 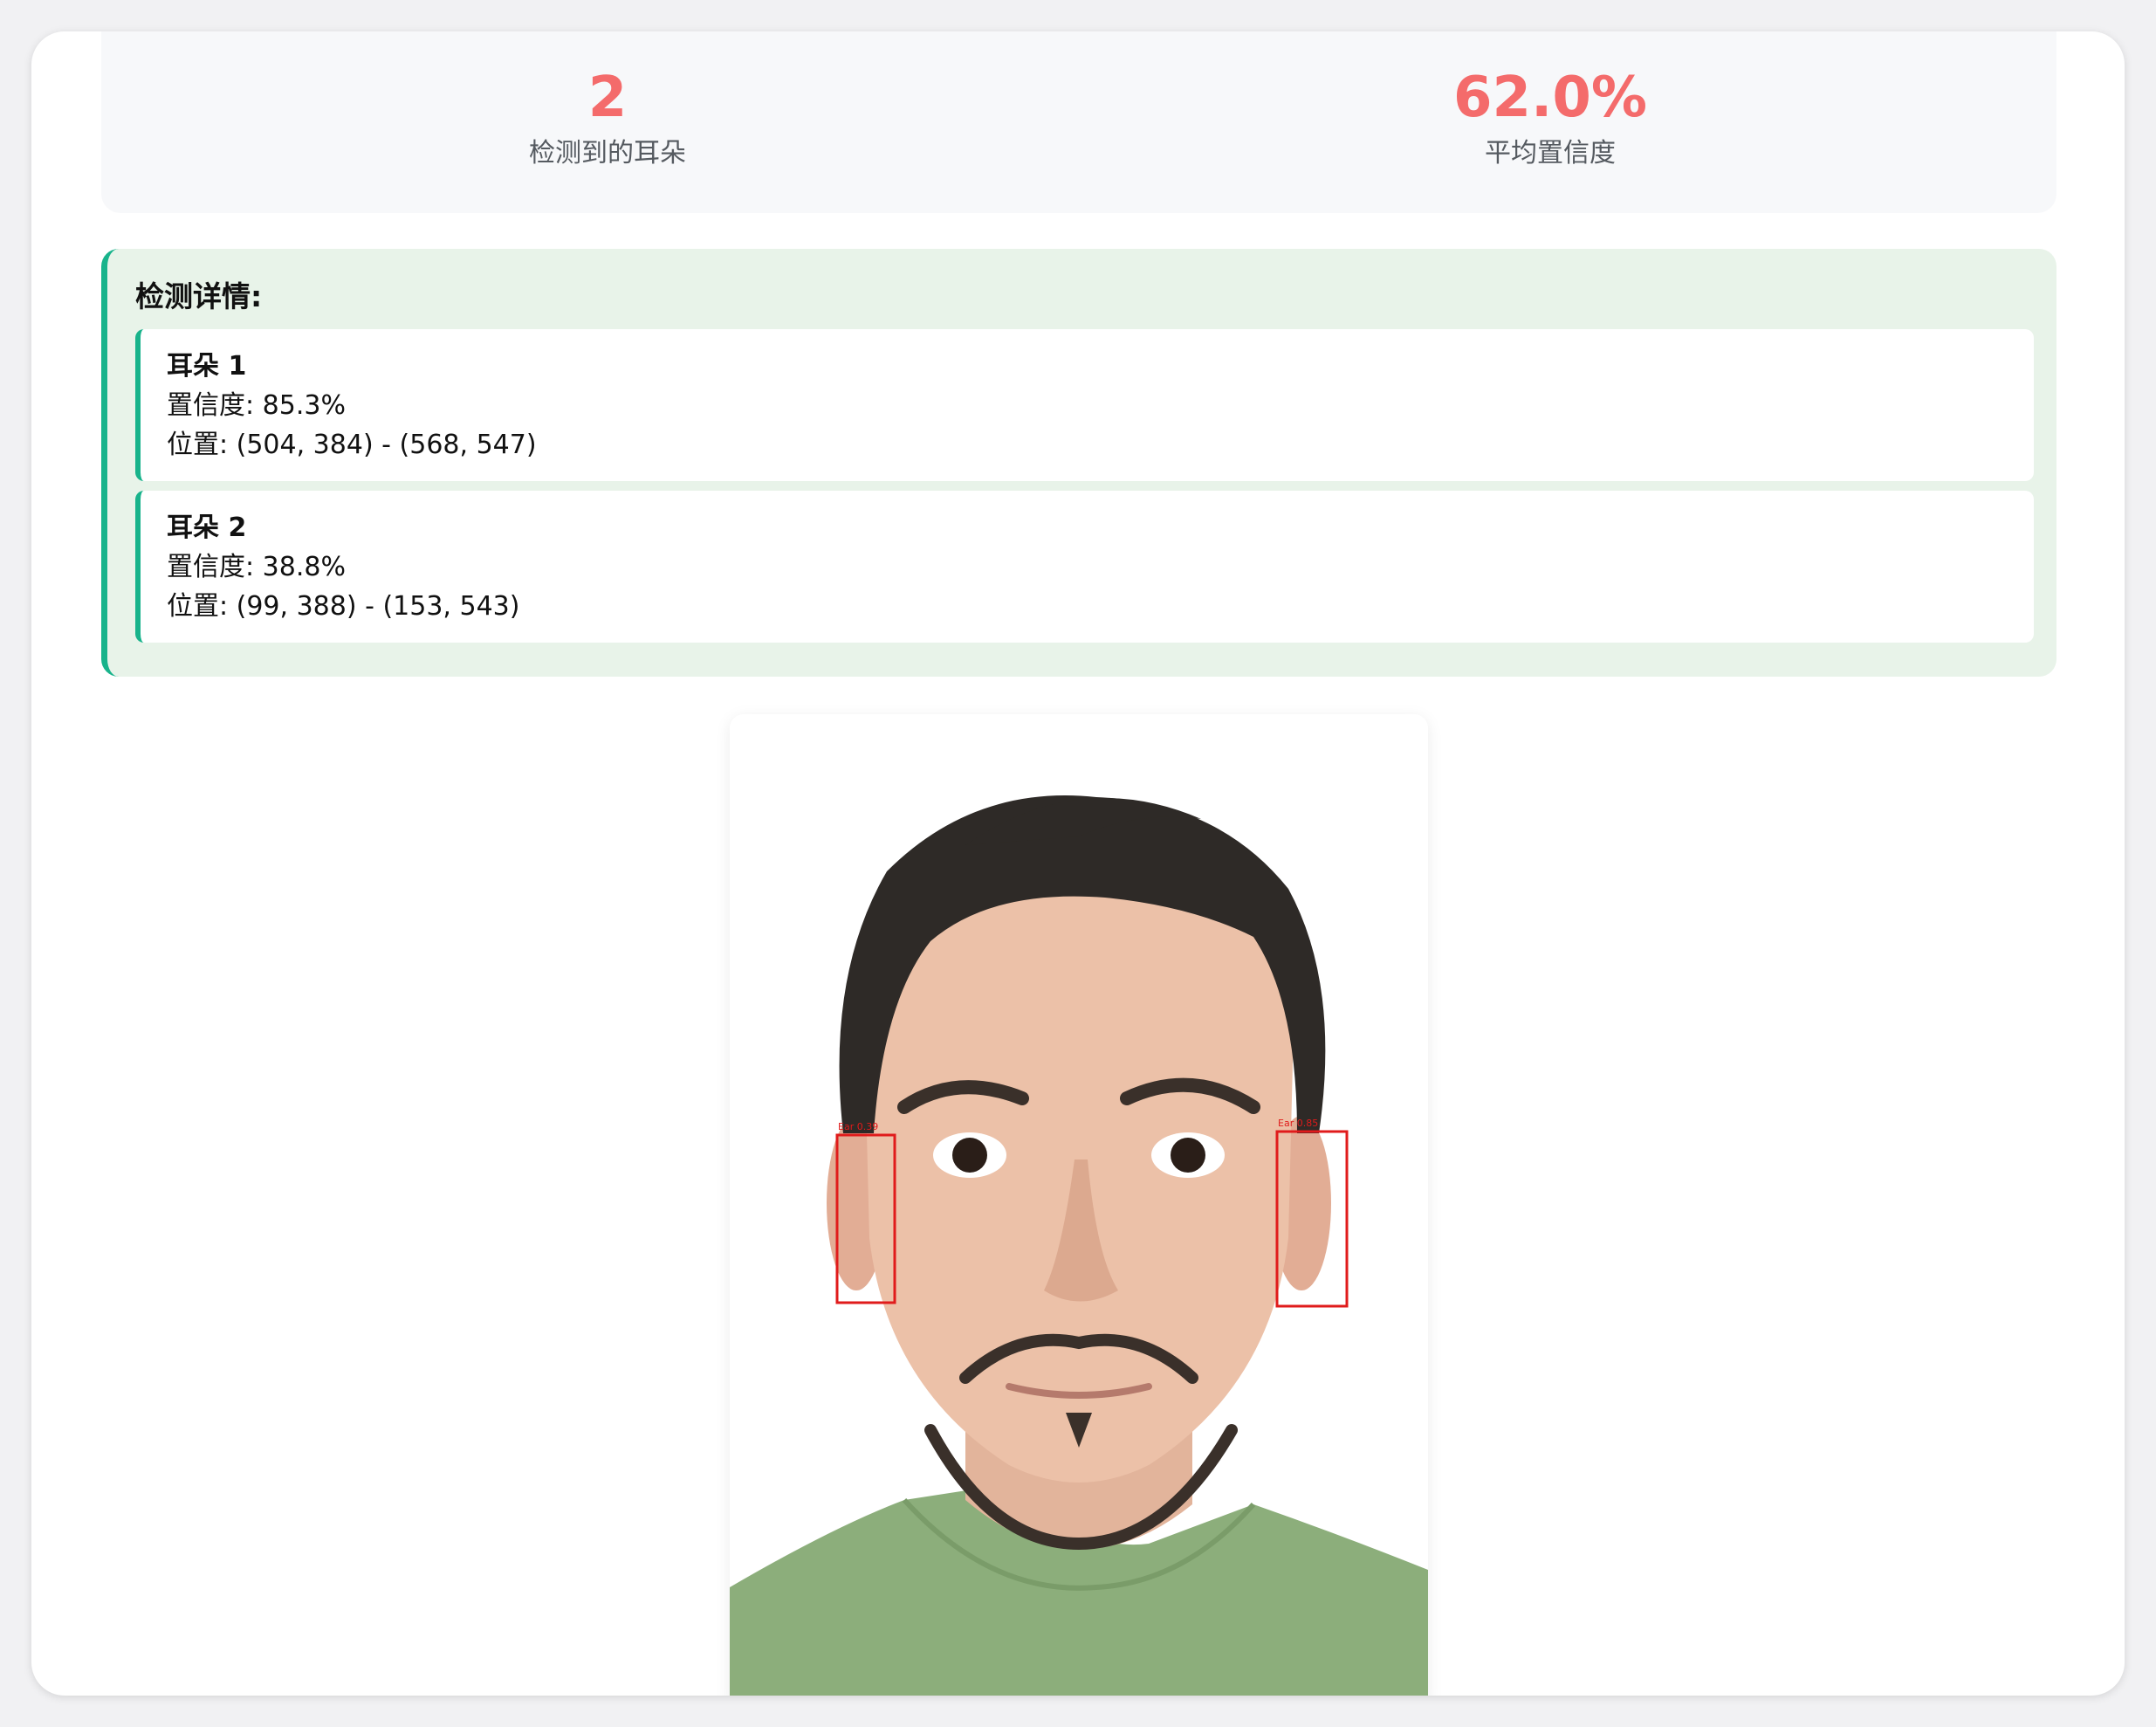 What do you see at coordinates (1550, 97) in the screenshot?
I see `avg-confidence-value: 62.0%` at bounding box center [1550, 97].